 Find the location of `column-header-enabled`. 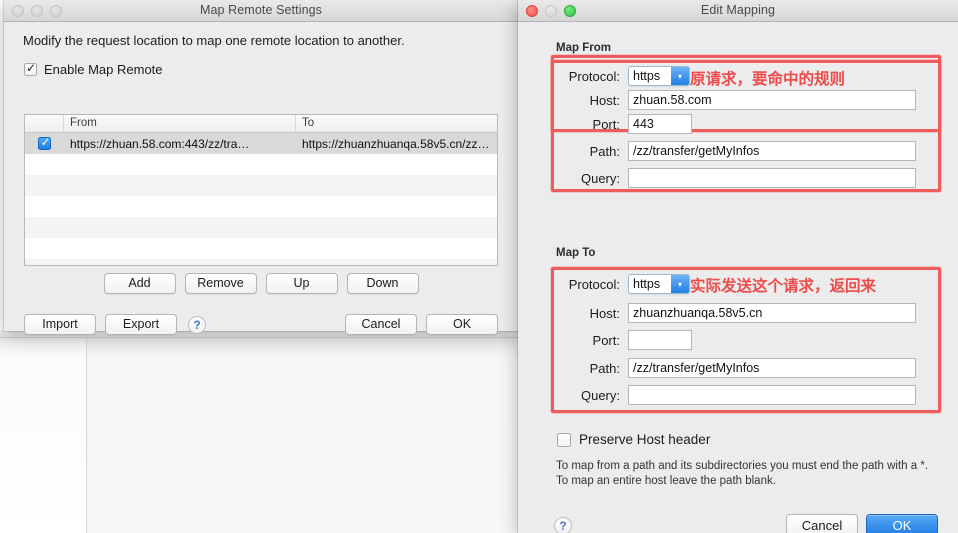

column-header-enabled is located at coordinates (44, 123).